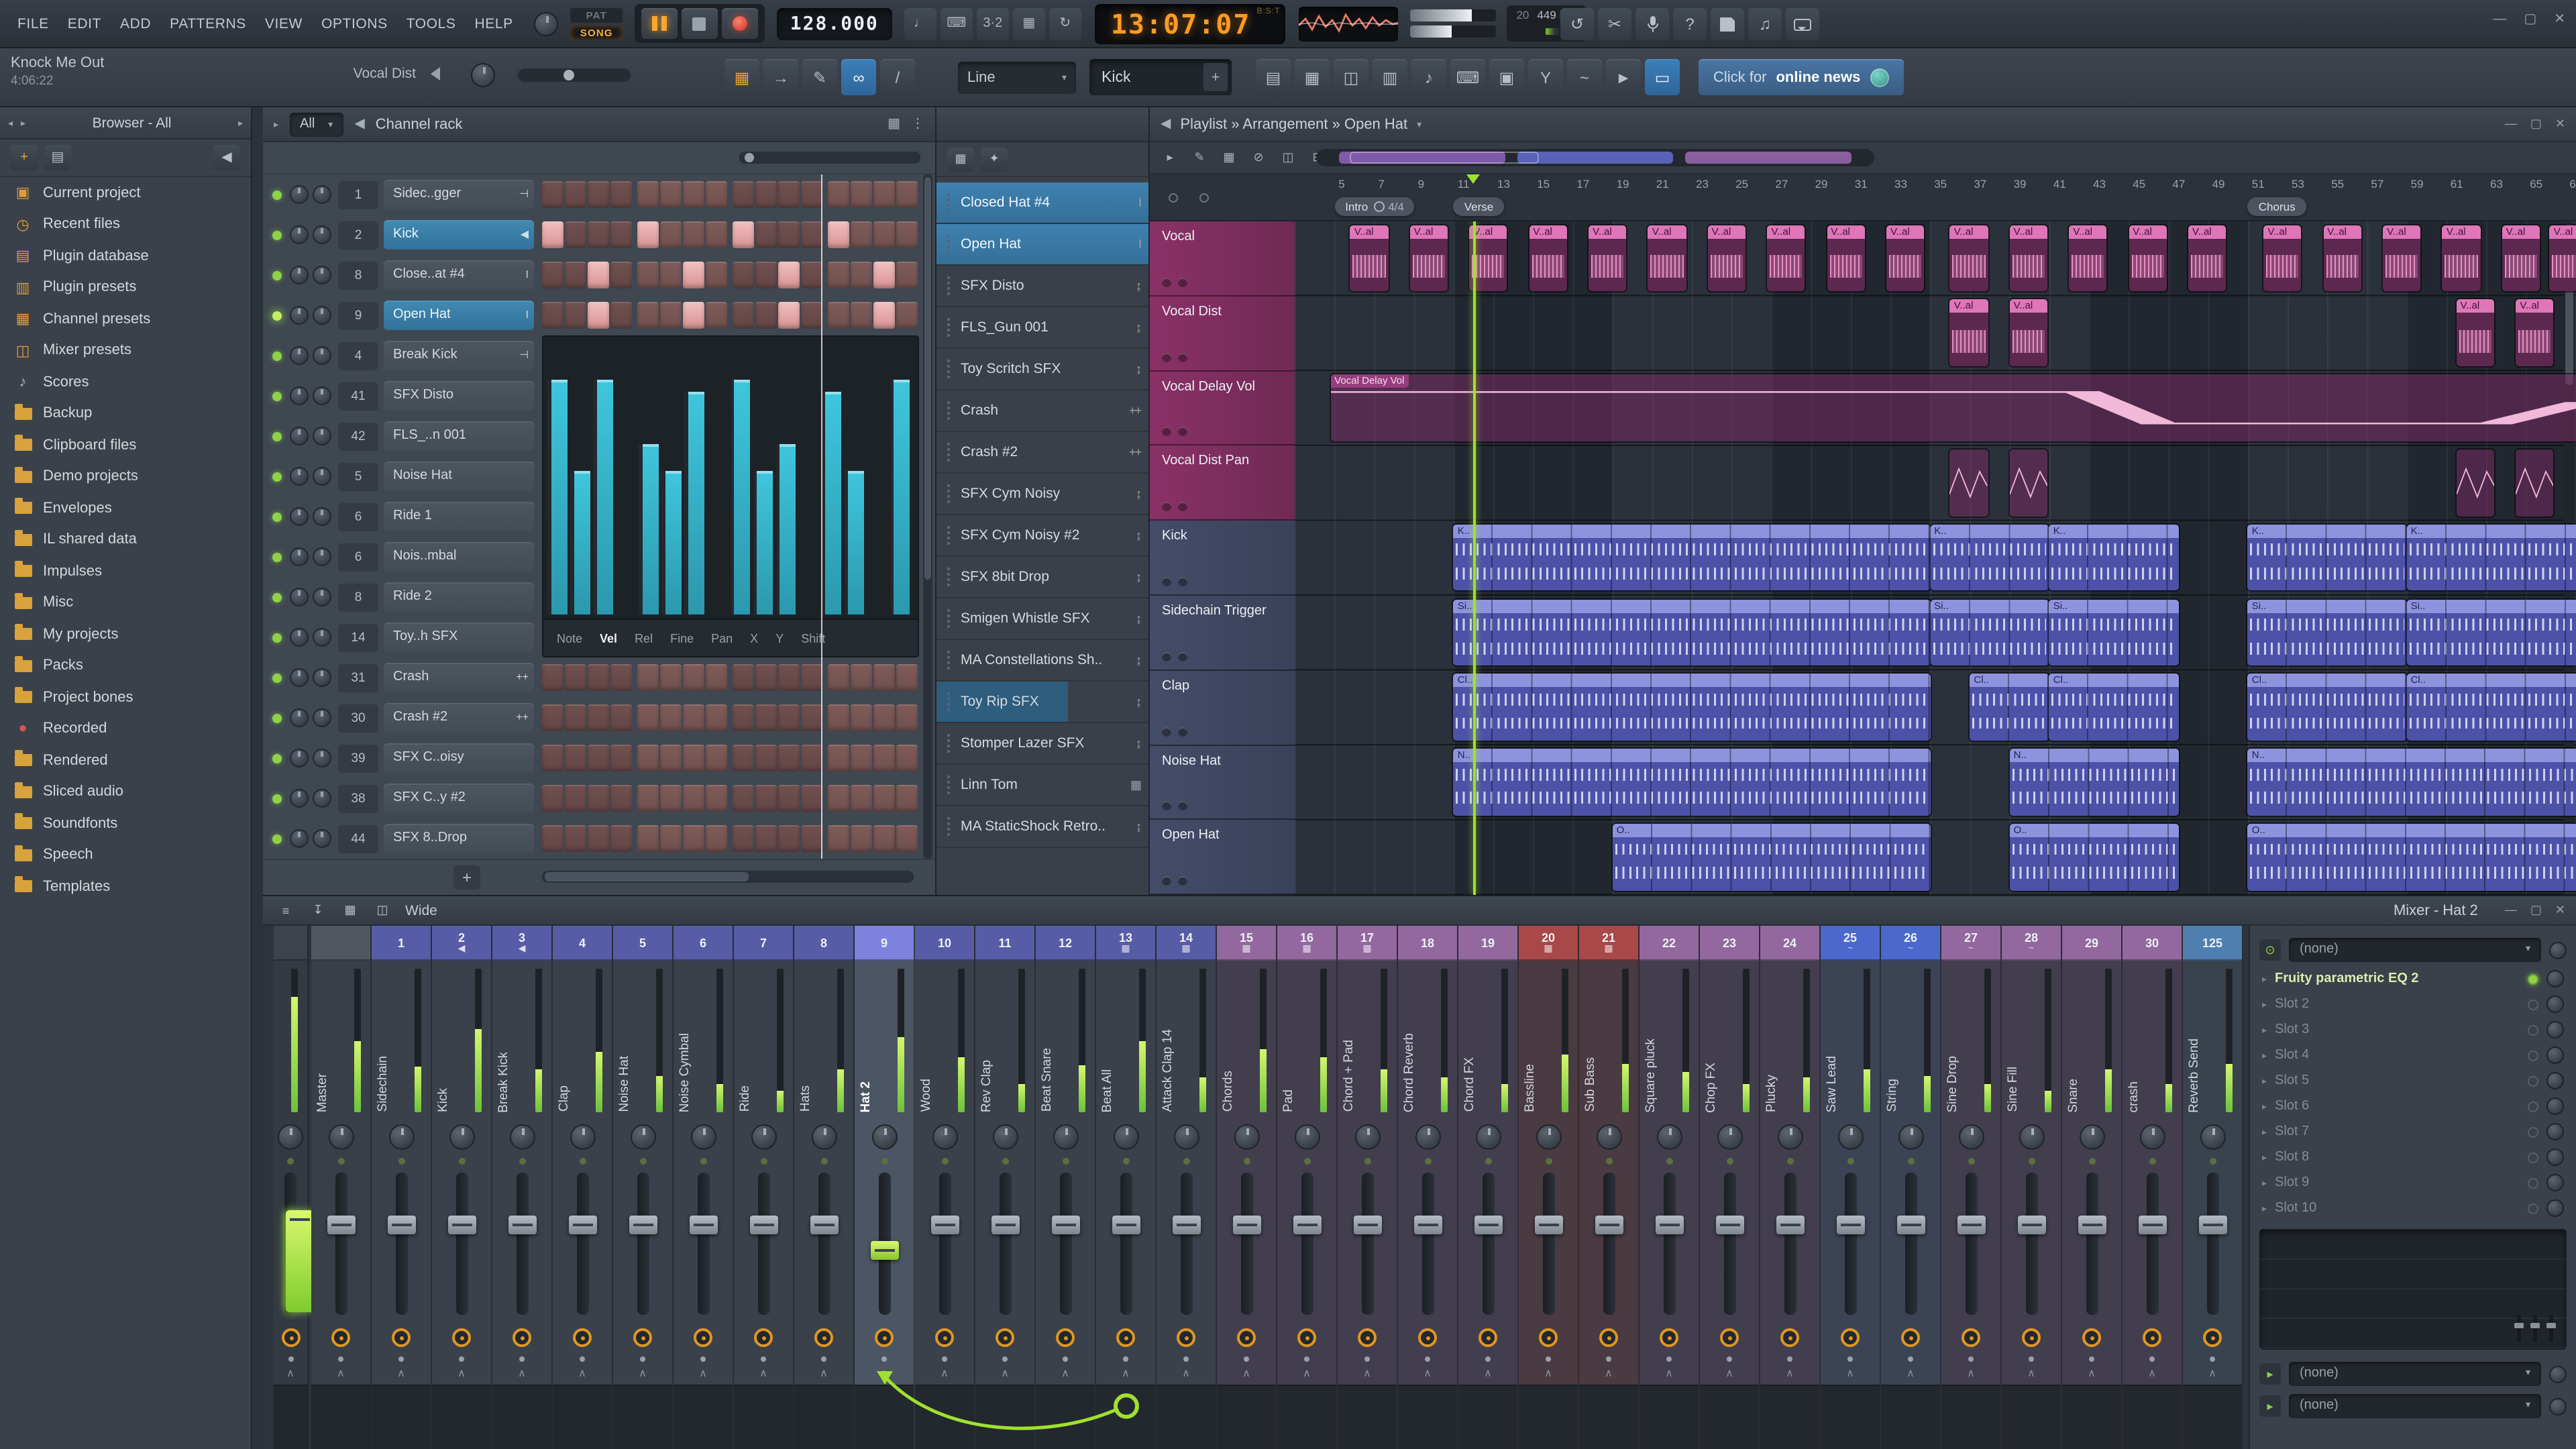  Describe the element at coordinates (1473, 182) in the screenshot. I see `playhead-marker` at that location.